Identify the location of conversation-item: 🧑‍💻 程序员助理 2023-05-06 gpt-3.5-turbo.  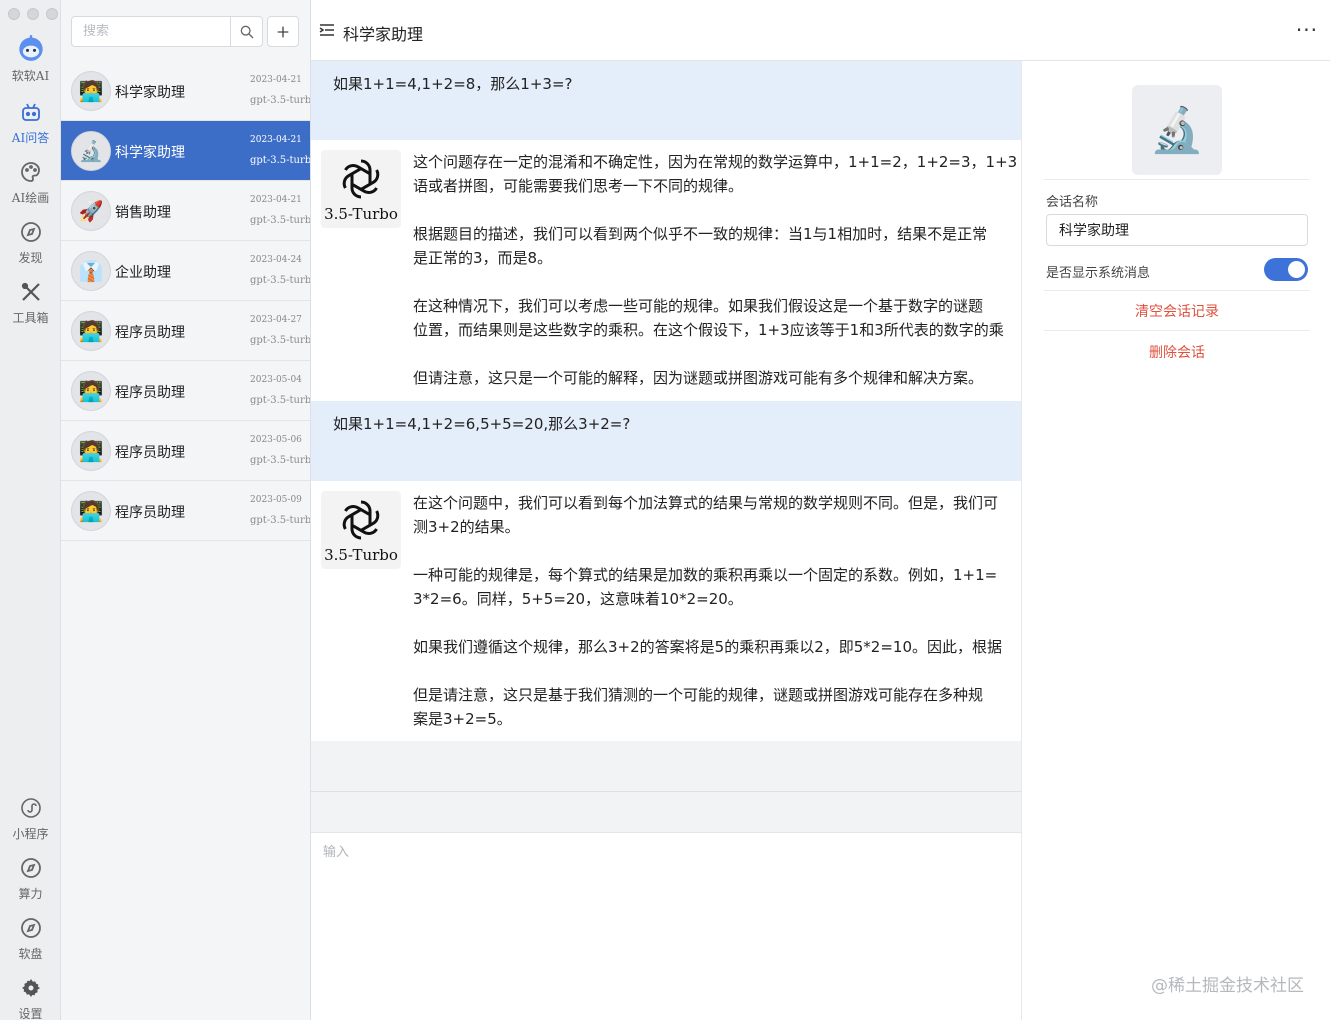
(186, 451).